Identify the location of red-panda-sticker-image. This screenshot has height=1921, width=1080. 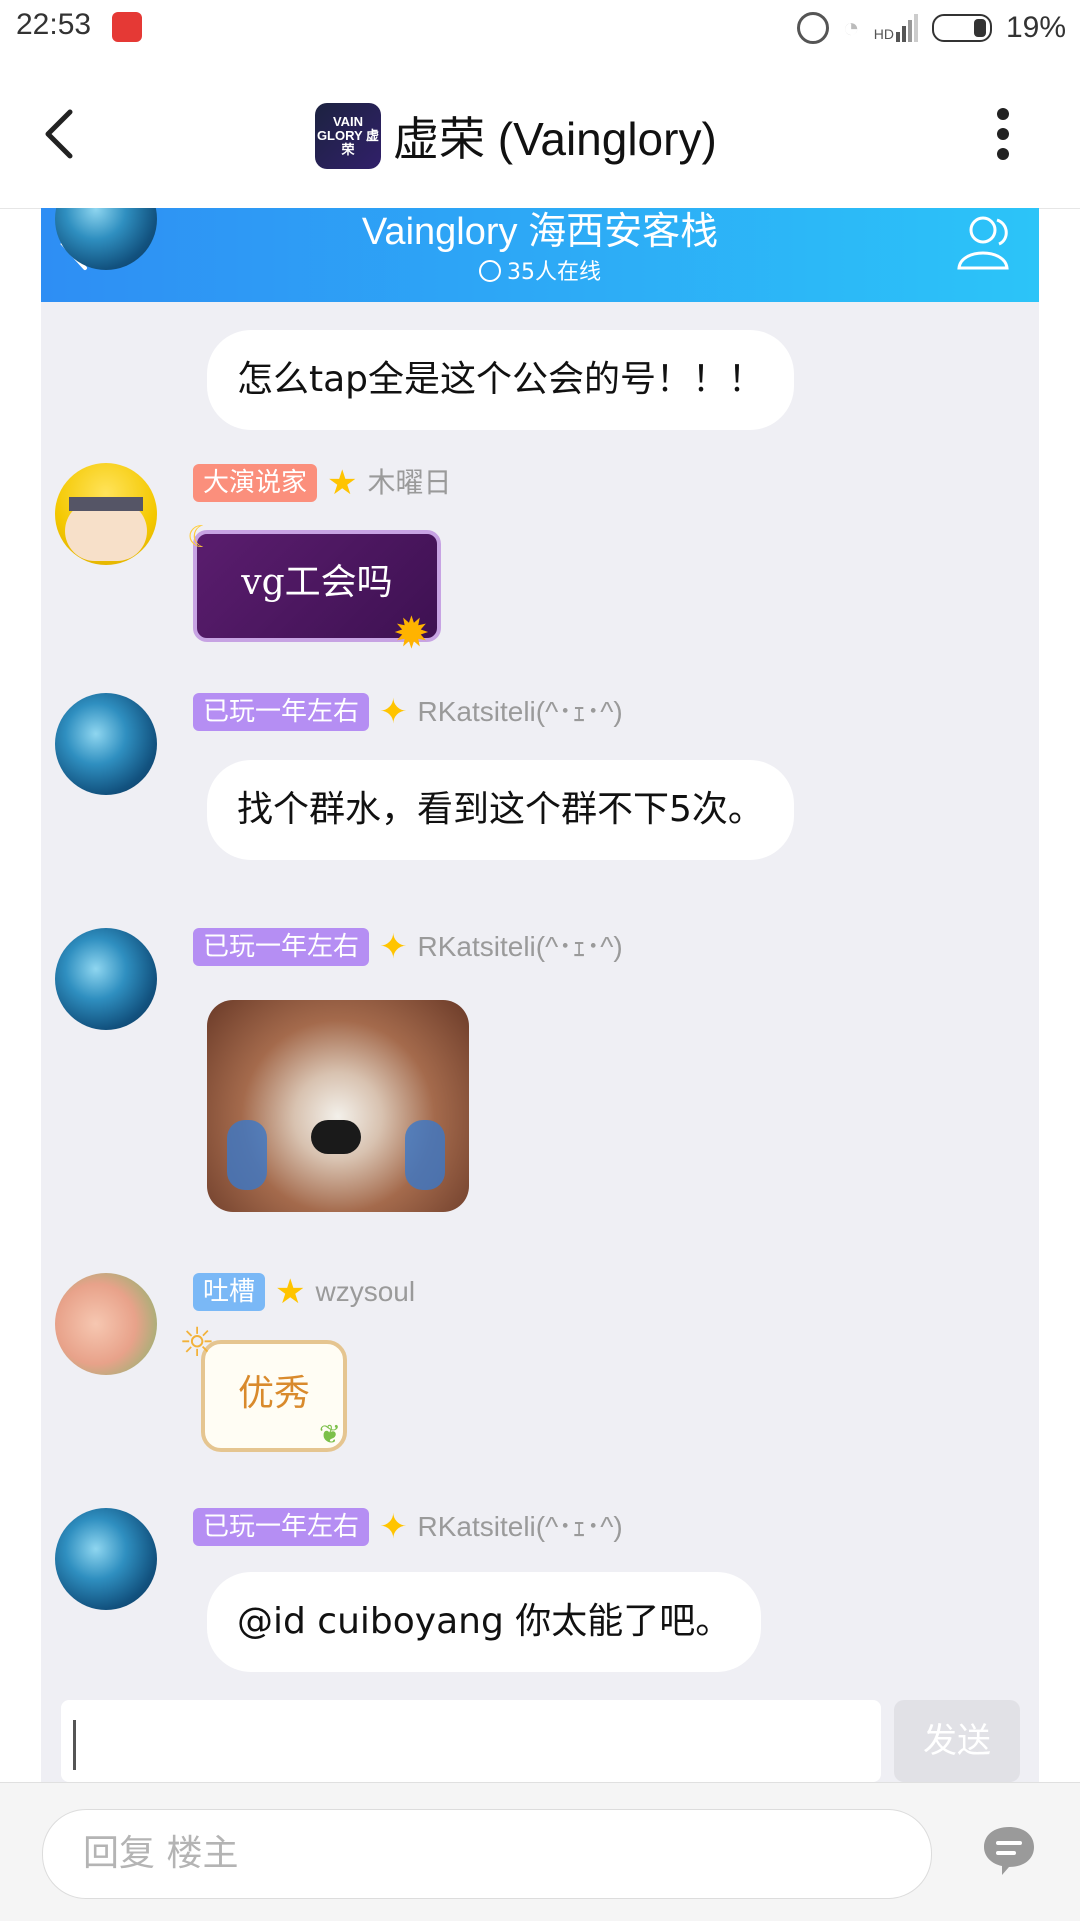
(338, 1106).